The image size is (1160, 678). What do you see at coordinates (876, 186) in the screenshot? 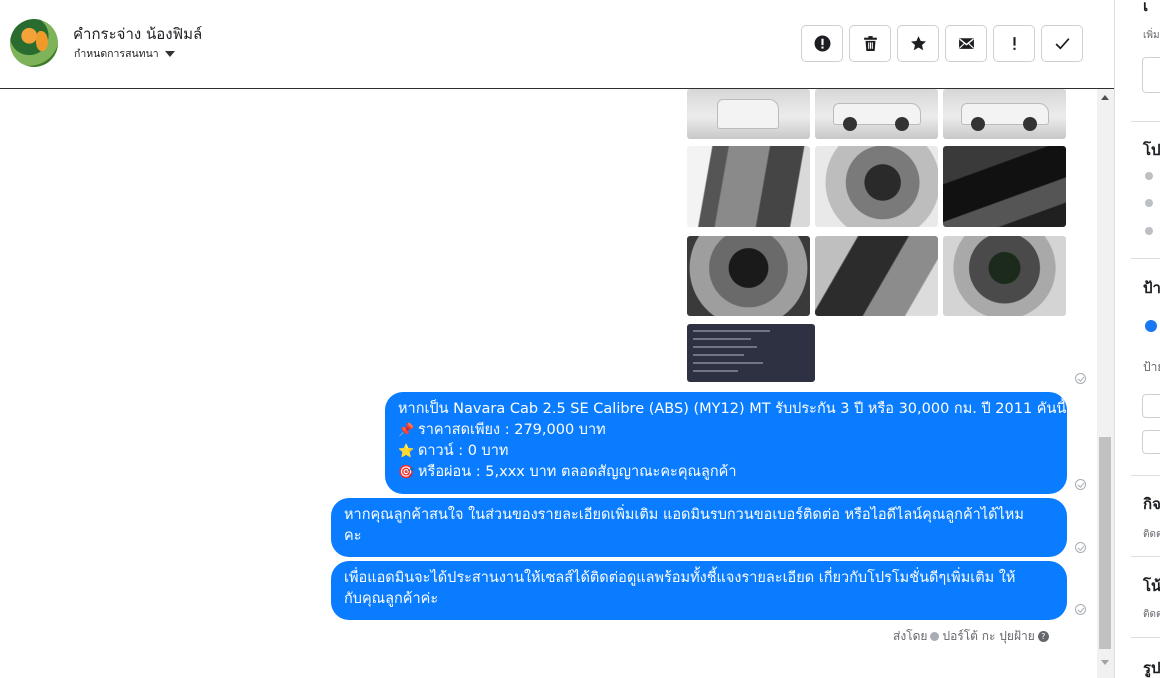
I see `car-photo-dashboard` at bounding box center [876, 186].